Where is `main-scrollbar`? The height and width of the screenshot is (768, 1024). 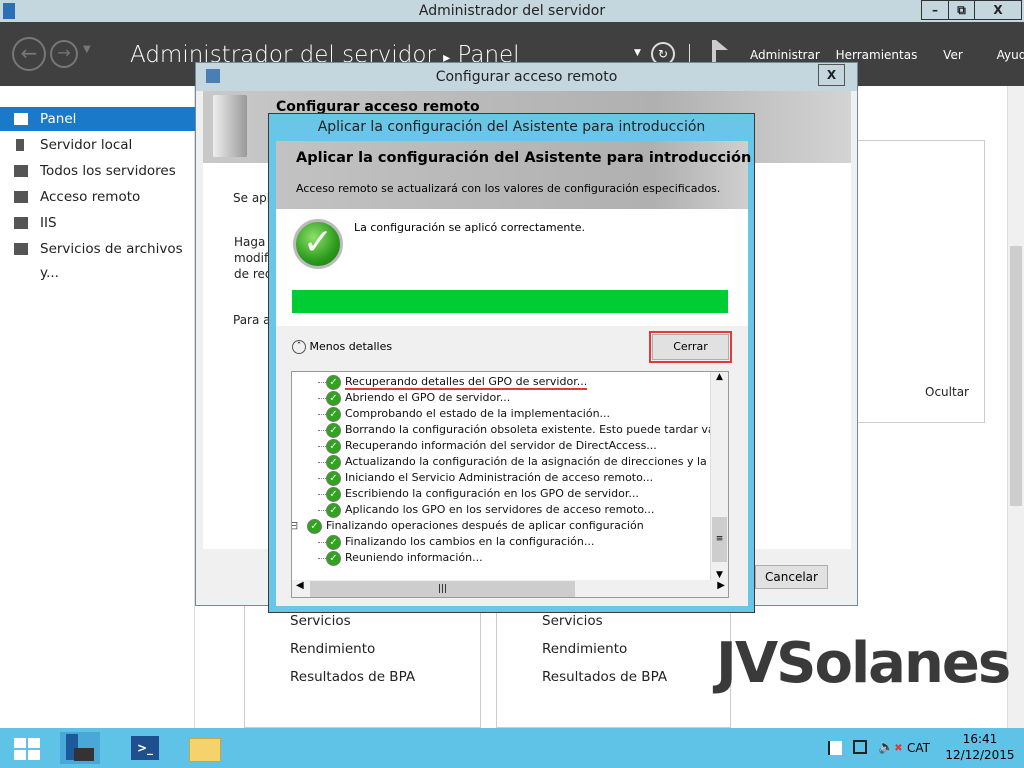
main-scrollbar is located at coordinates (1015, 407).